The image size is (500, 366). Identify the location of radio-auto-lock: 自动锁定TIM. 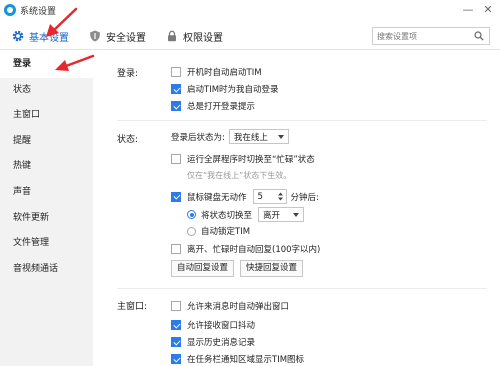
(218, 231).